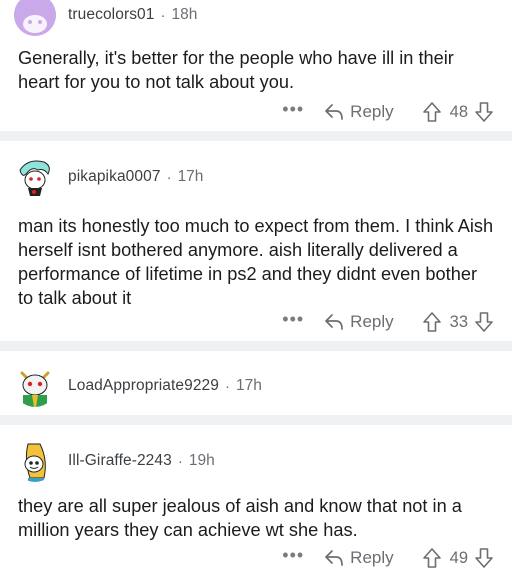  I want to click on timestamp: 18h, so click(184, 14).